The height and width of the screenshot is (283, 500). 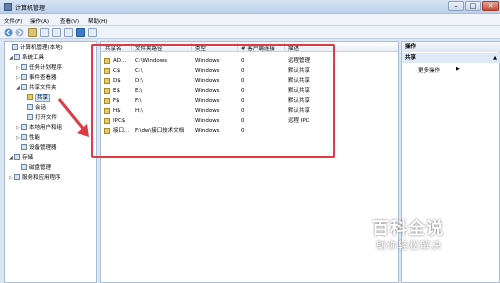 What do you see at coordinates (92, 32) in the screenshot?
I see `properties-icon` at bounding box center [92, 32].